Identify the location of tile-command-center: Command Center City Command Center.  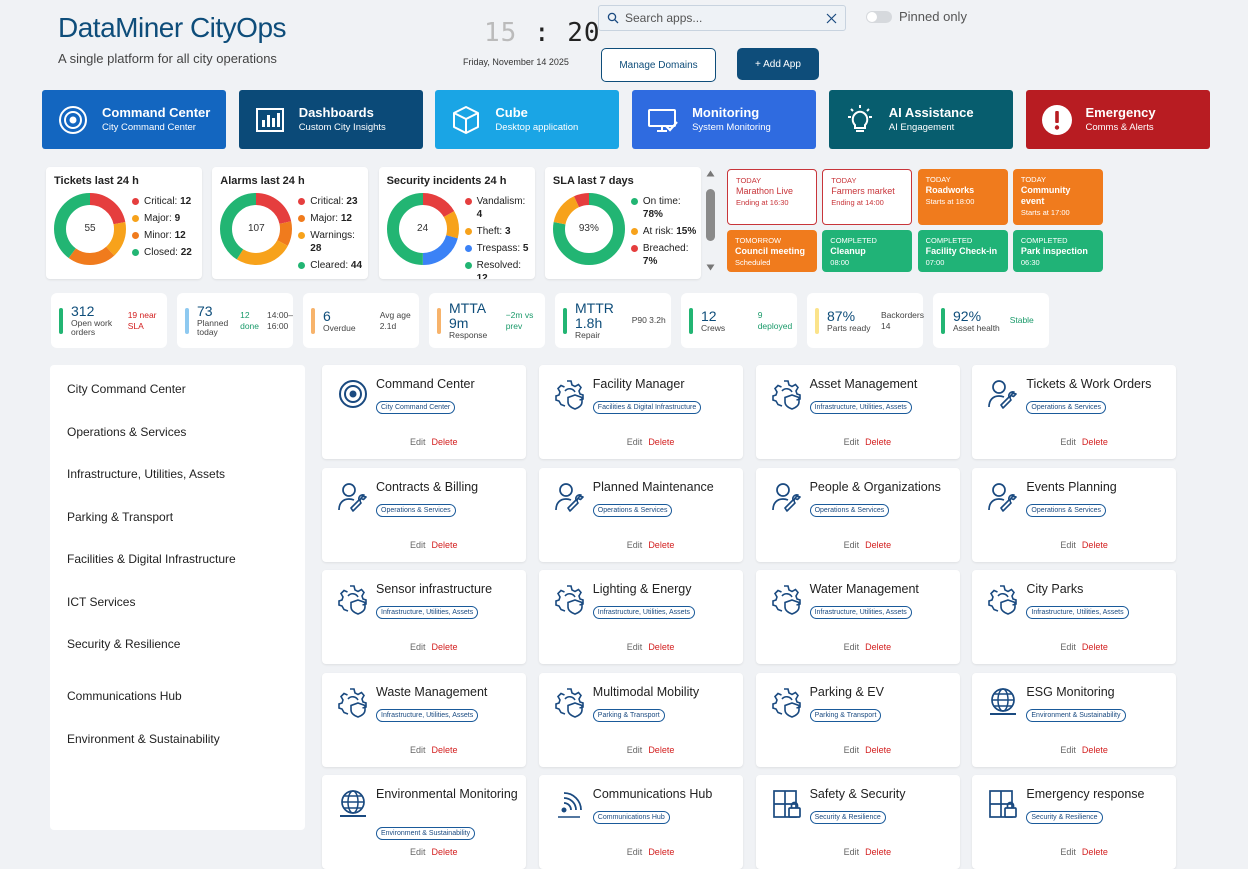
(134, 119).